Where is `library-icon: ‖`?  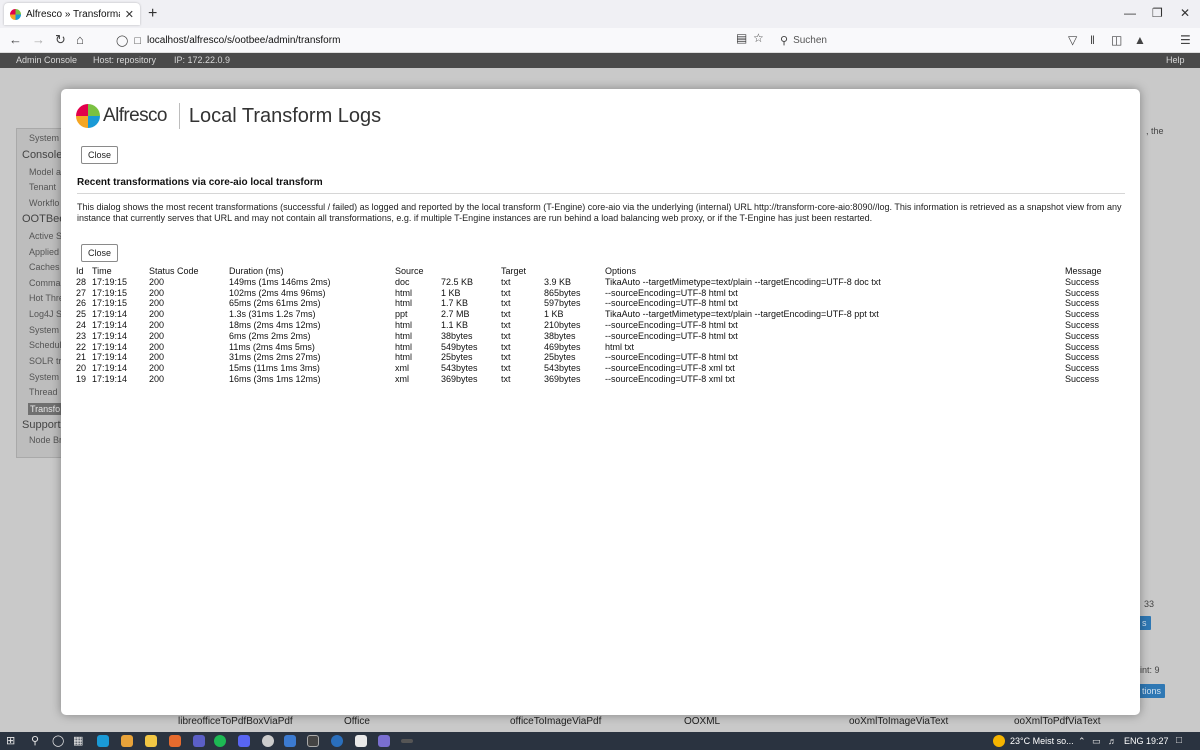
library-icon: ‖ is located at coordinates (1092, 40).